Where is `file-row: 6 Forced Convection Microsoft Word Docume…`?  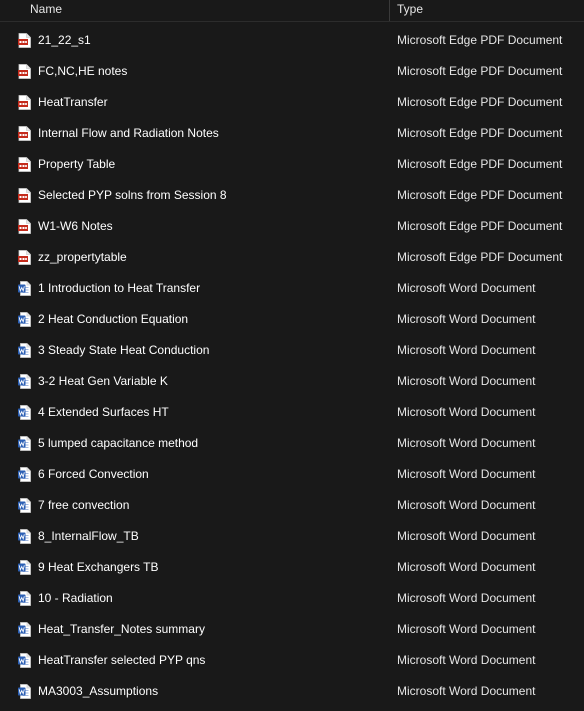
file-row: 6 Forced Convection Microsoft Word Docume… is located at coordinates (292, 474).